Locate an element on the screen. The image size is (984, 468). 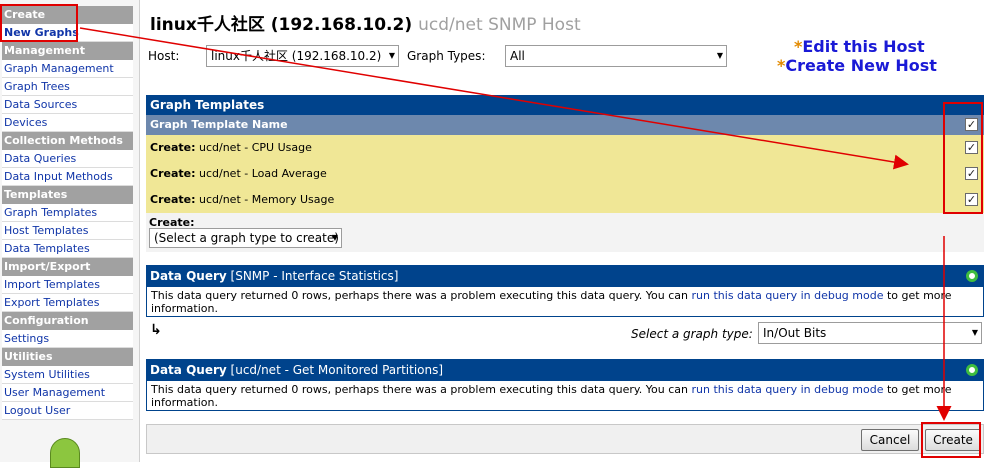
sidebar-section-create: Create is located at coordinates (67, 15).